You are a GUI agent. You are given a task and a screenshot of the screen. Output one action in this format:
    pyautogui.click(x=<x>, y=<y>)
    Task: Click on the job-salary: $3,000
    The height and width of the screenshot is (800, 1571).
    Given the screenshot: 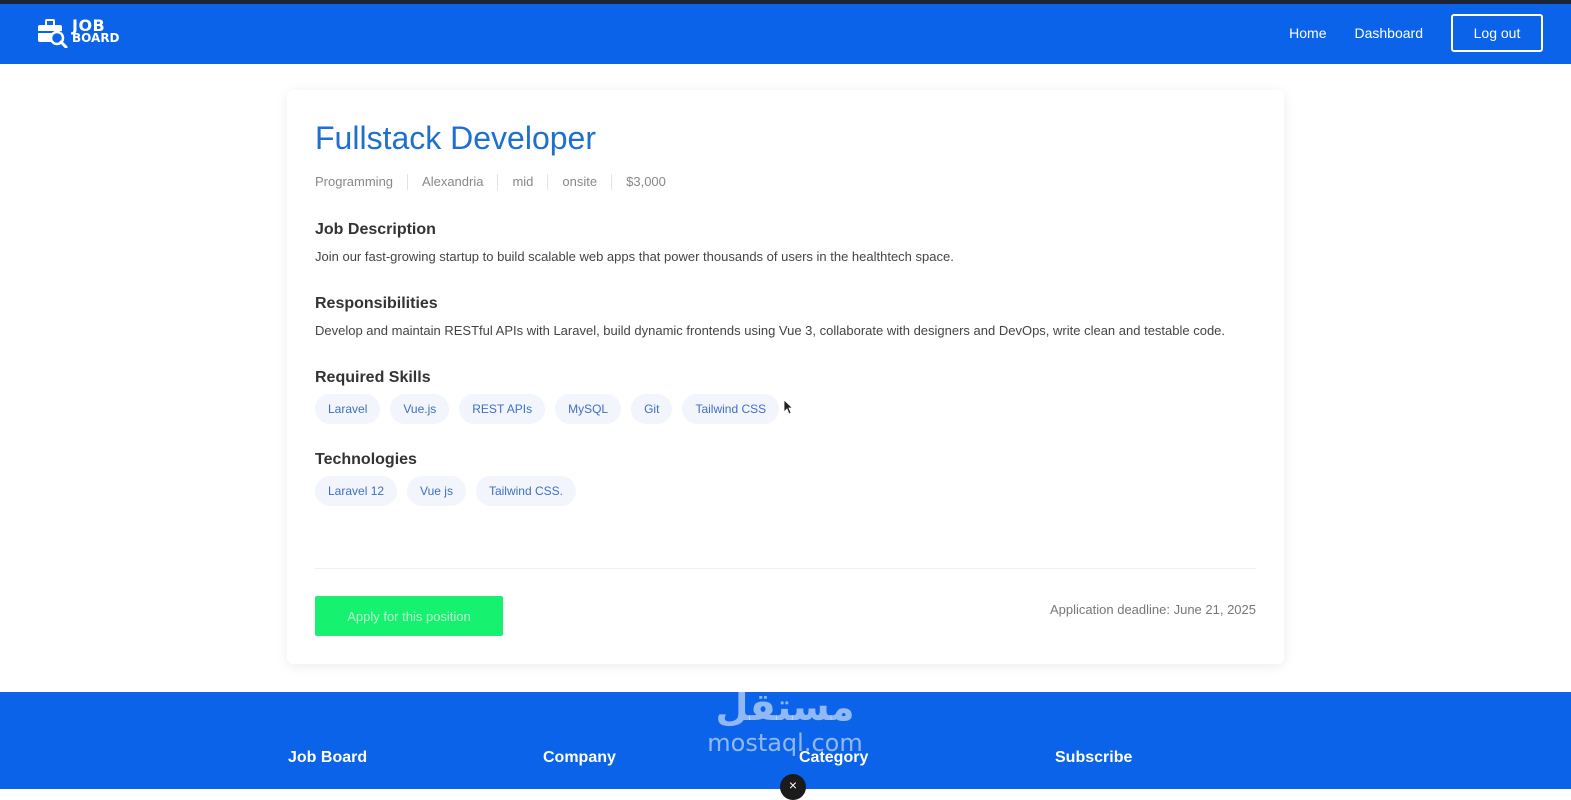 What is the action you would take?
    pyautogui.click(x=645, y=182)
    